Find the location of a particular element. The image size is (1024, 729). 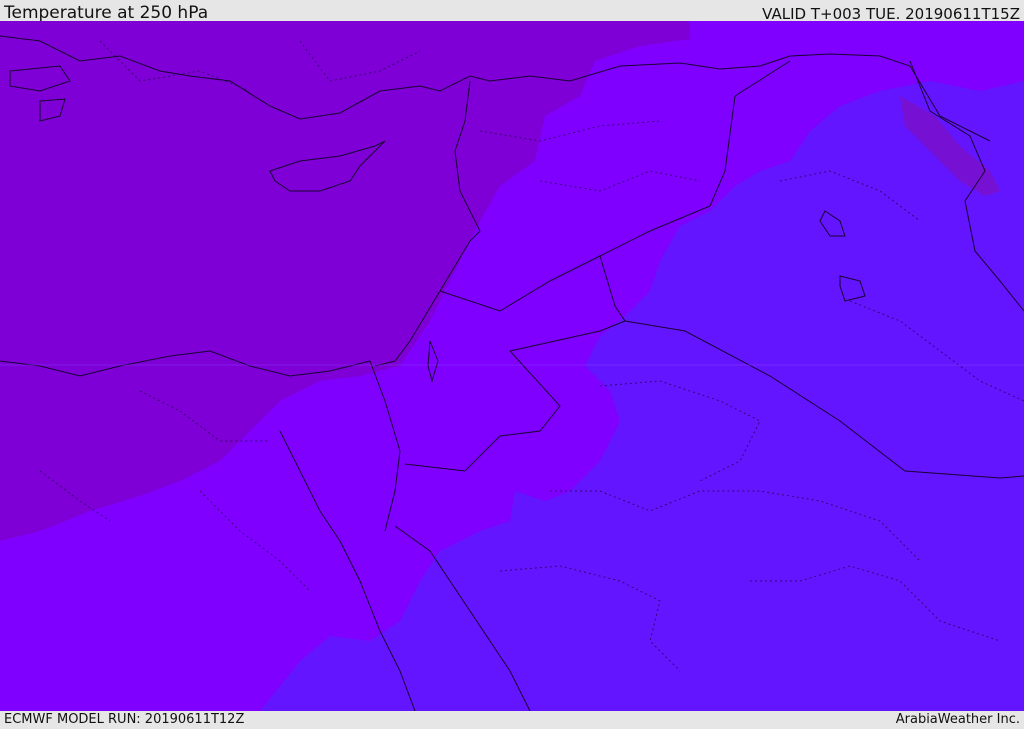

model-run-label: ECMWF MODEL RUN: 20190611T12Z is located at coordinates (124, 719).